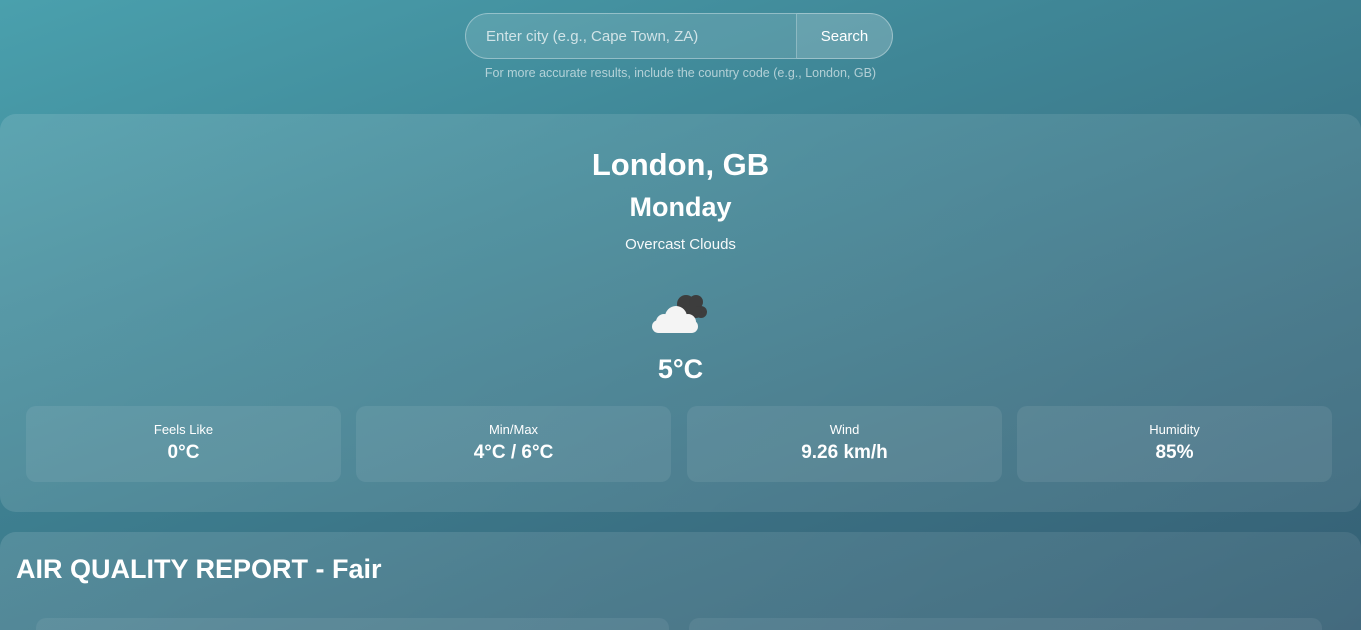 The width and height of the screenshot is (1361, 630). What do you see at coordinates (183, 429) in the screenshot?
I see `stat-label: Feels Like` at bounding box center [183, 429].